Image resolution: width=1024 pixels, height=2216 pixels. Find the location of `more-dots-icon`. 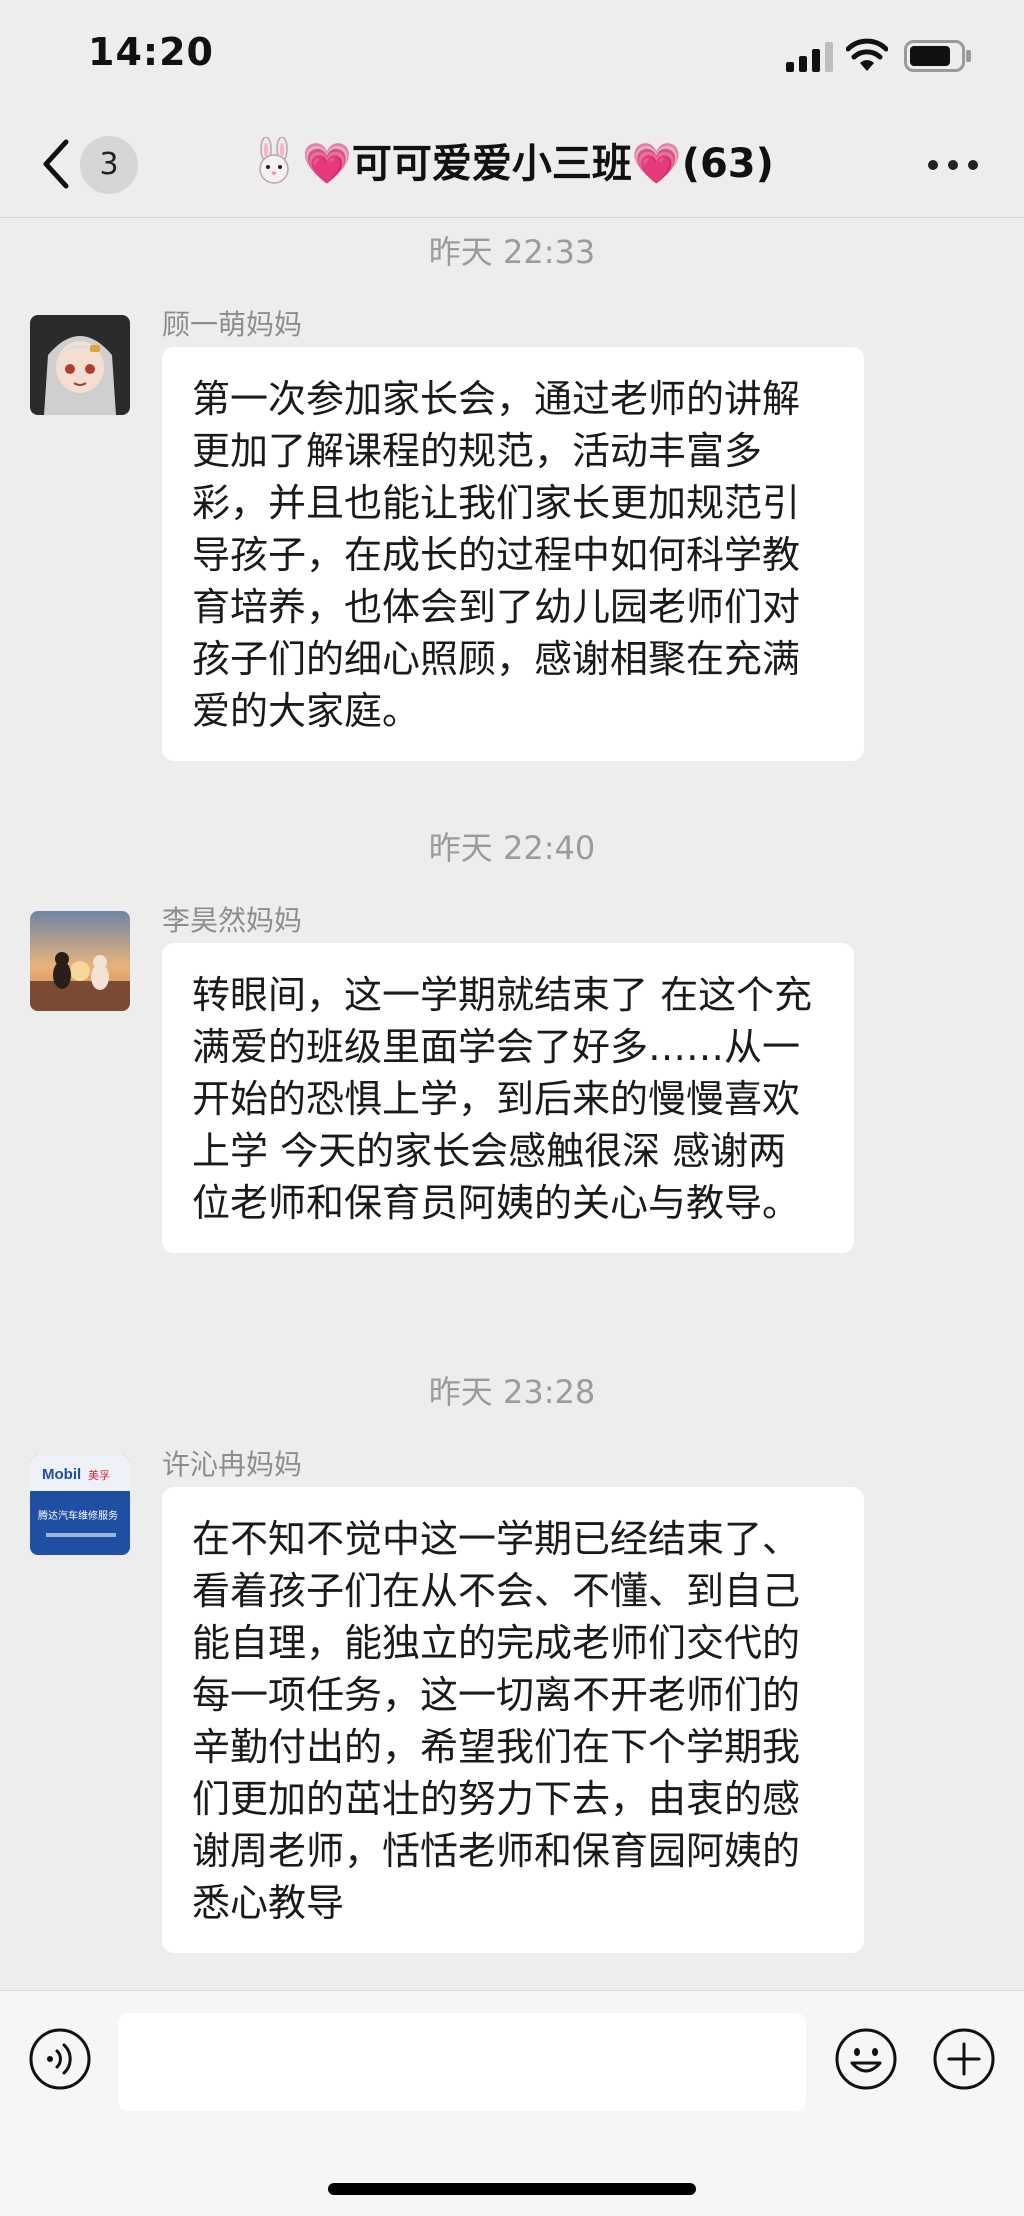

more-dots-icon is located at coordinates (953, 166).